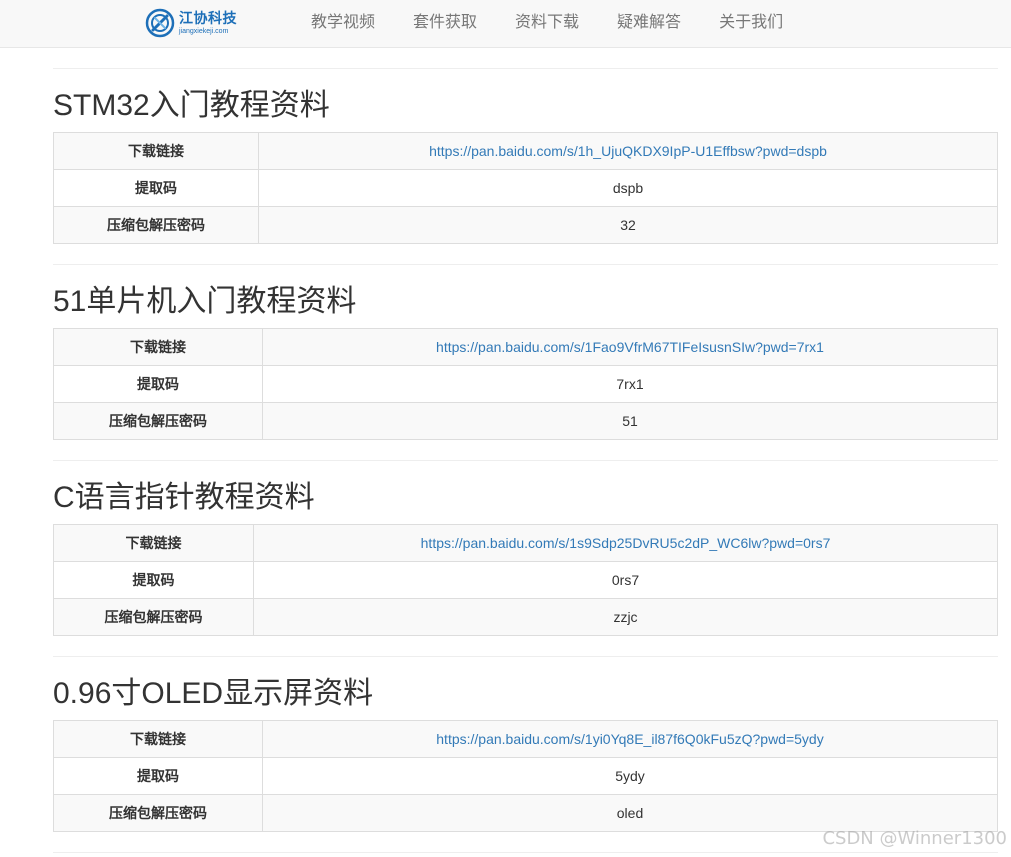 The height and width of the screenshot is (857, 1011). Describe the element at coordinates (630, 776) in the screenshot. I see `extract-code: 5ydy` at that location.